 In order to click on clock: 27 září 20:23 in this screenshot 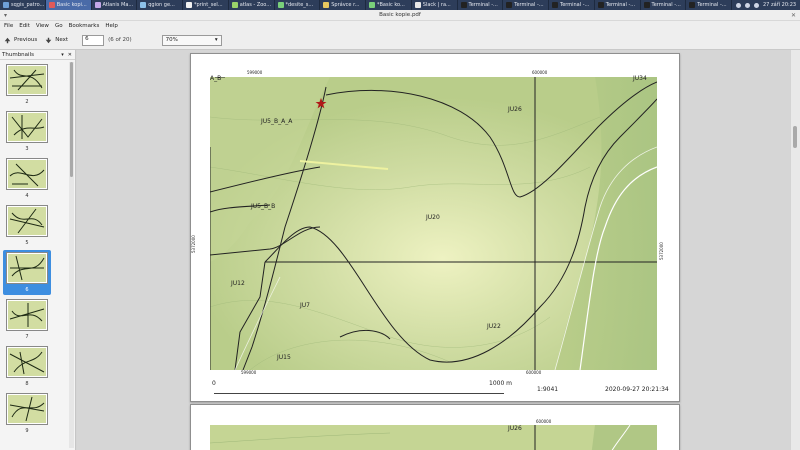, I will do `click(779, 5)`.